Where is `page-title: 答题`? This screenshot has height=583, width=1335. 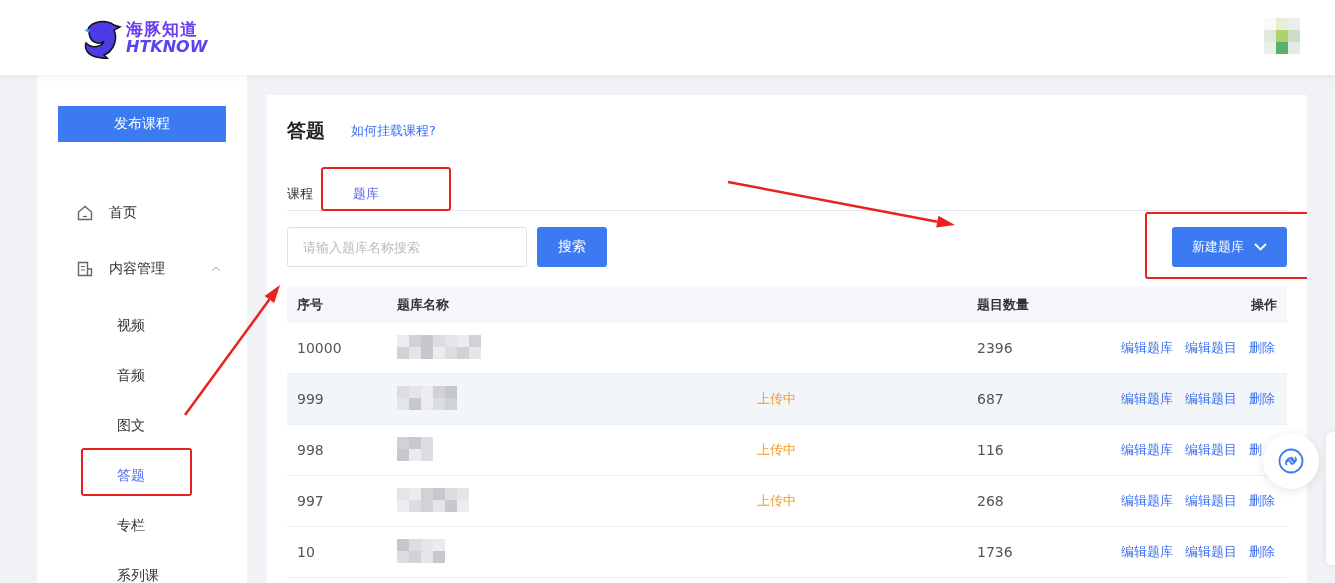
page-title: 答题 is located at coordinates (306, 130).